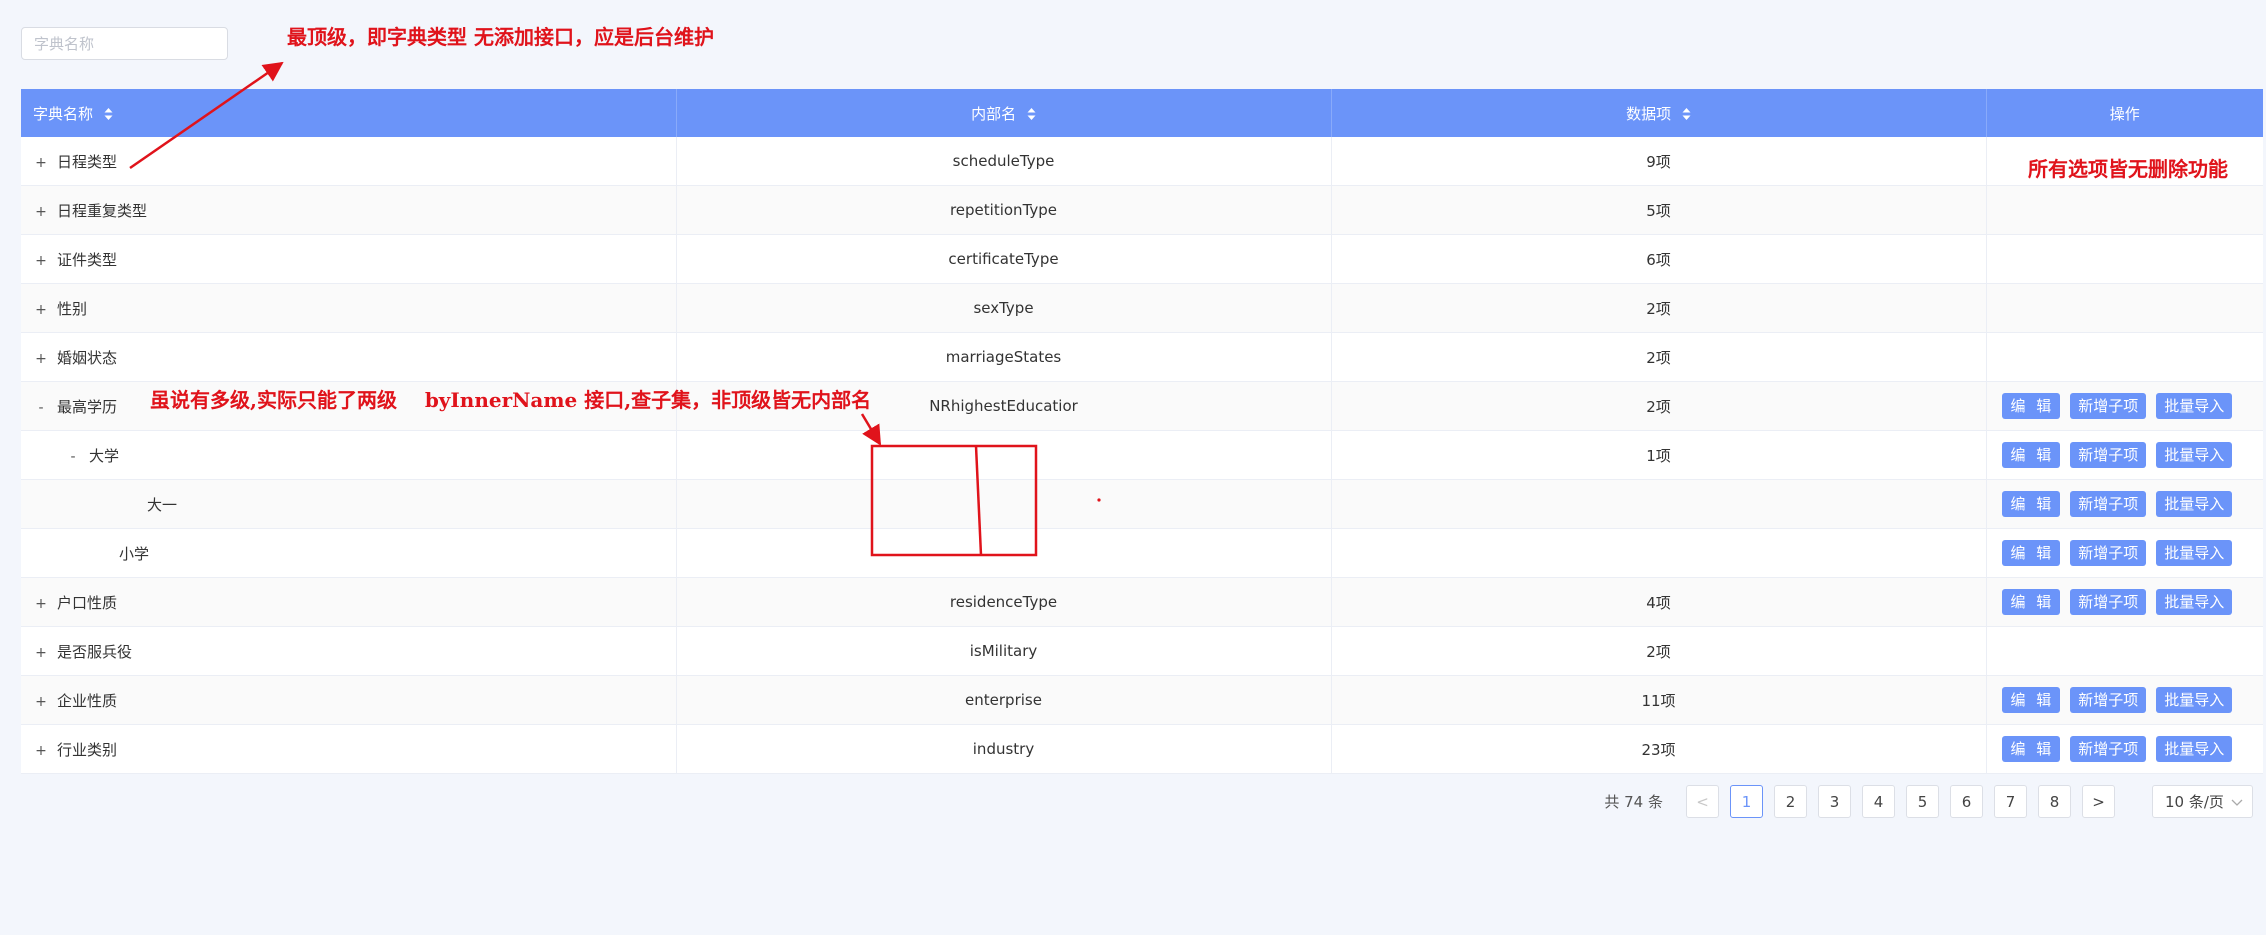 This screenshot has width=2266, height=935. What do you see at coordinates (2124, 113) in the screenshot?
I see `column-header-label: 操作` at bounding box center [2124, 113].